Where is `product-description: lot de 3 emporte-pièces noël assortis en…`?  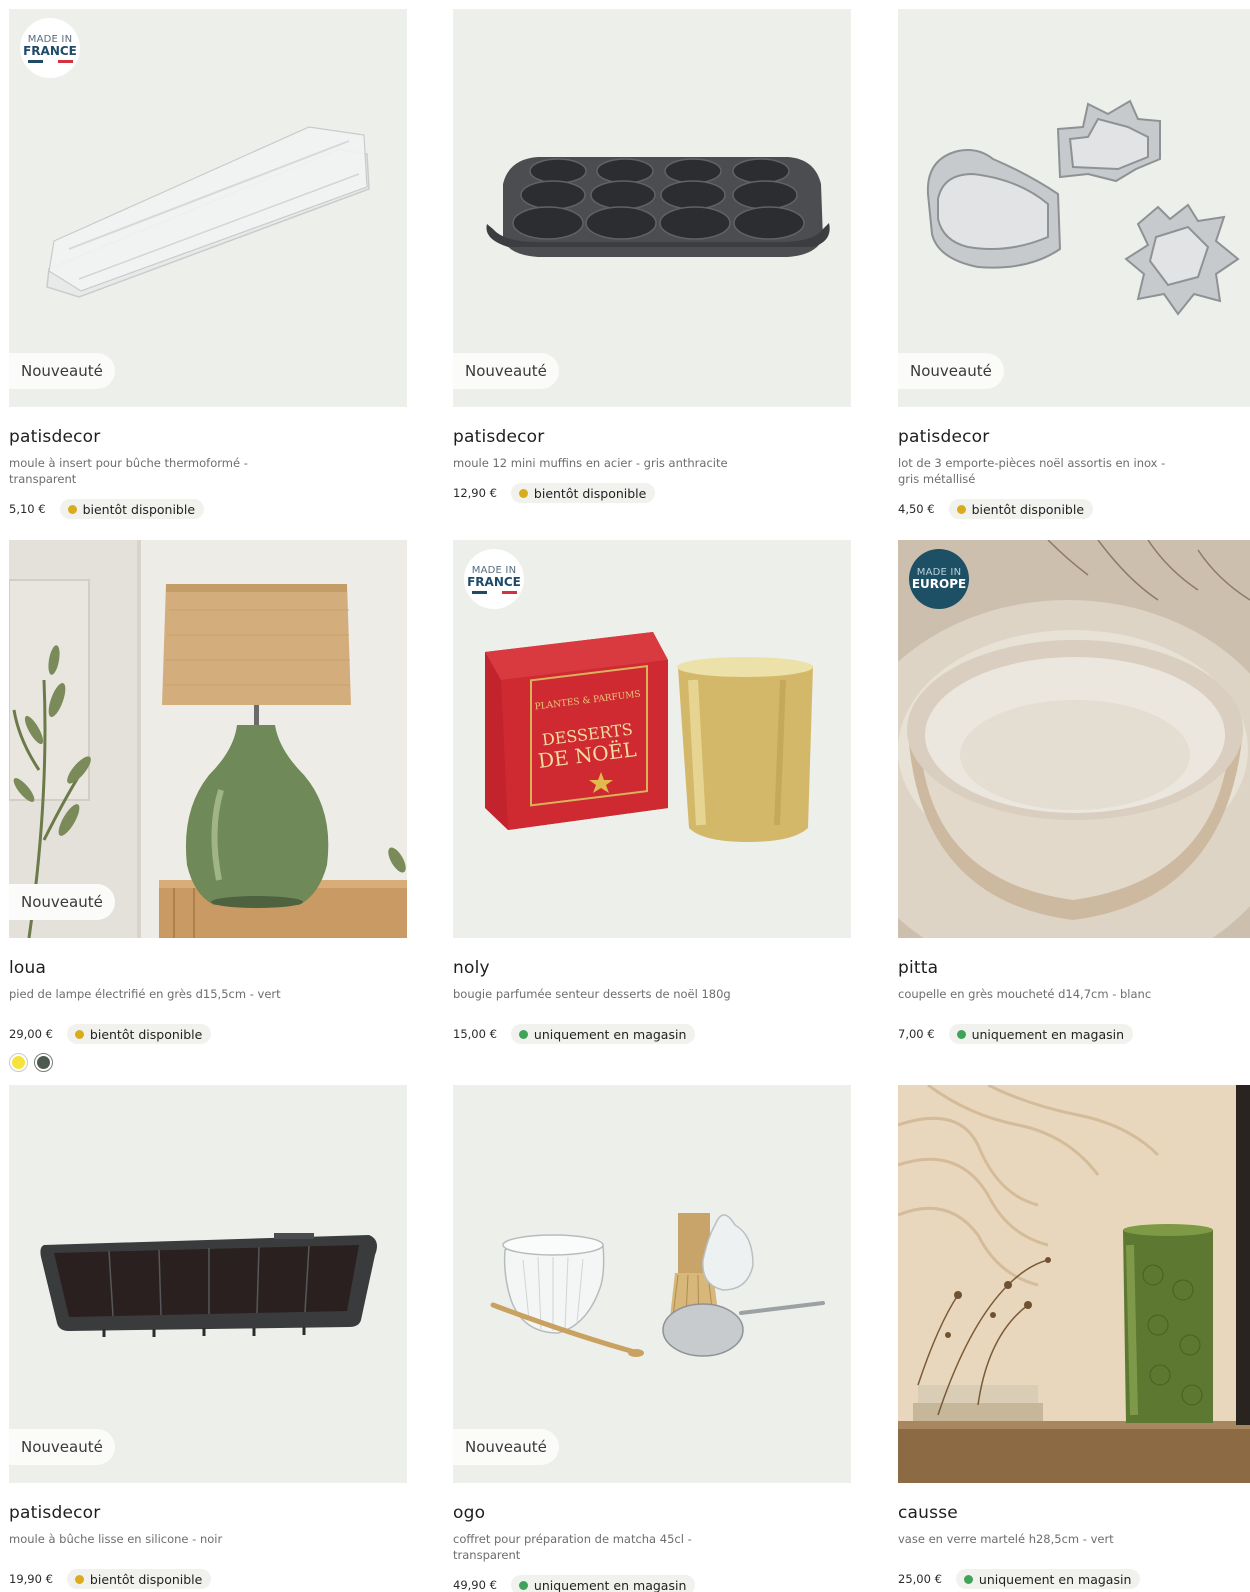
product-description: lot de 3 emporte-pièces noël assortis en… is located at coordinates (1043, 471).